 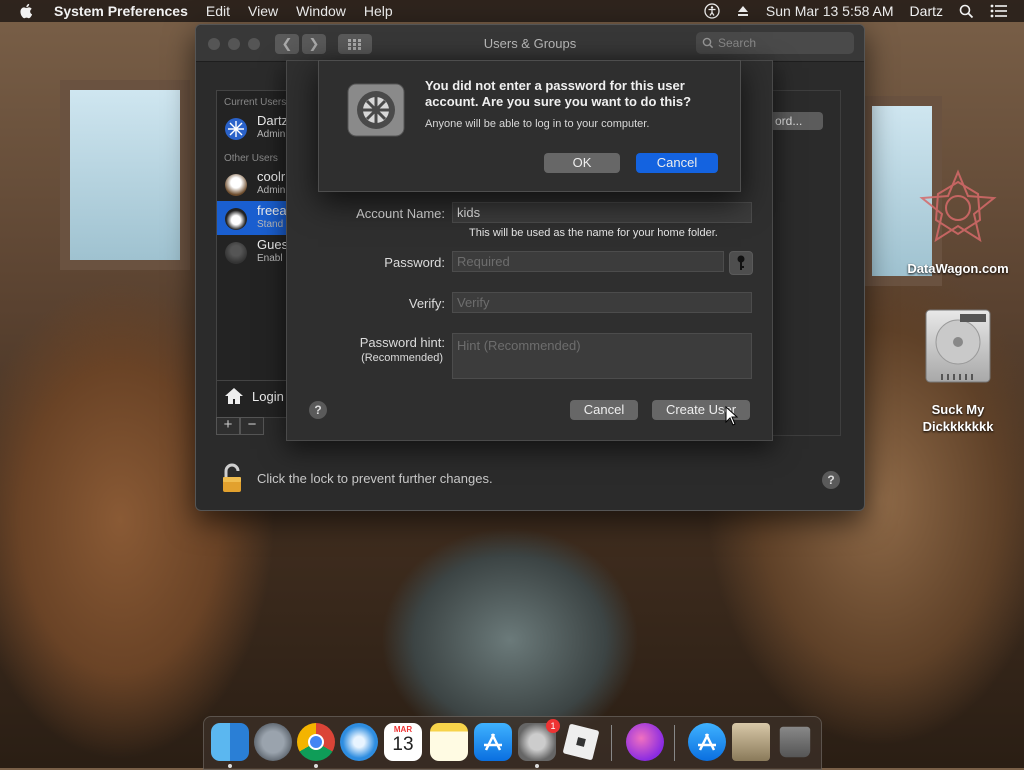 I want to click on search-icon, so click(x=708, y=43).